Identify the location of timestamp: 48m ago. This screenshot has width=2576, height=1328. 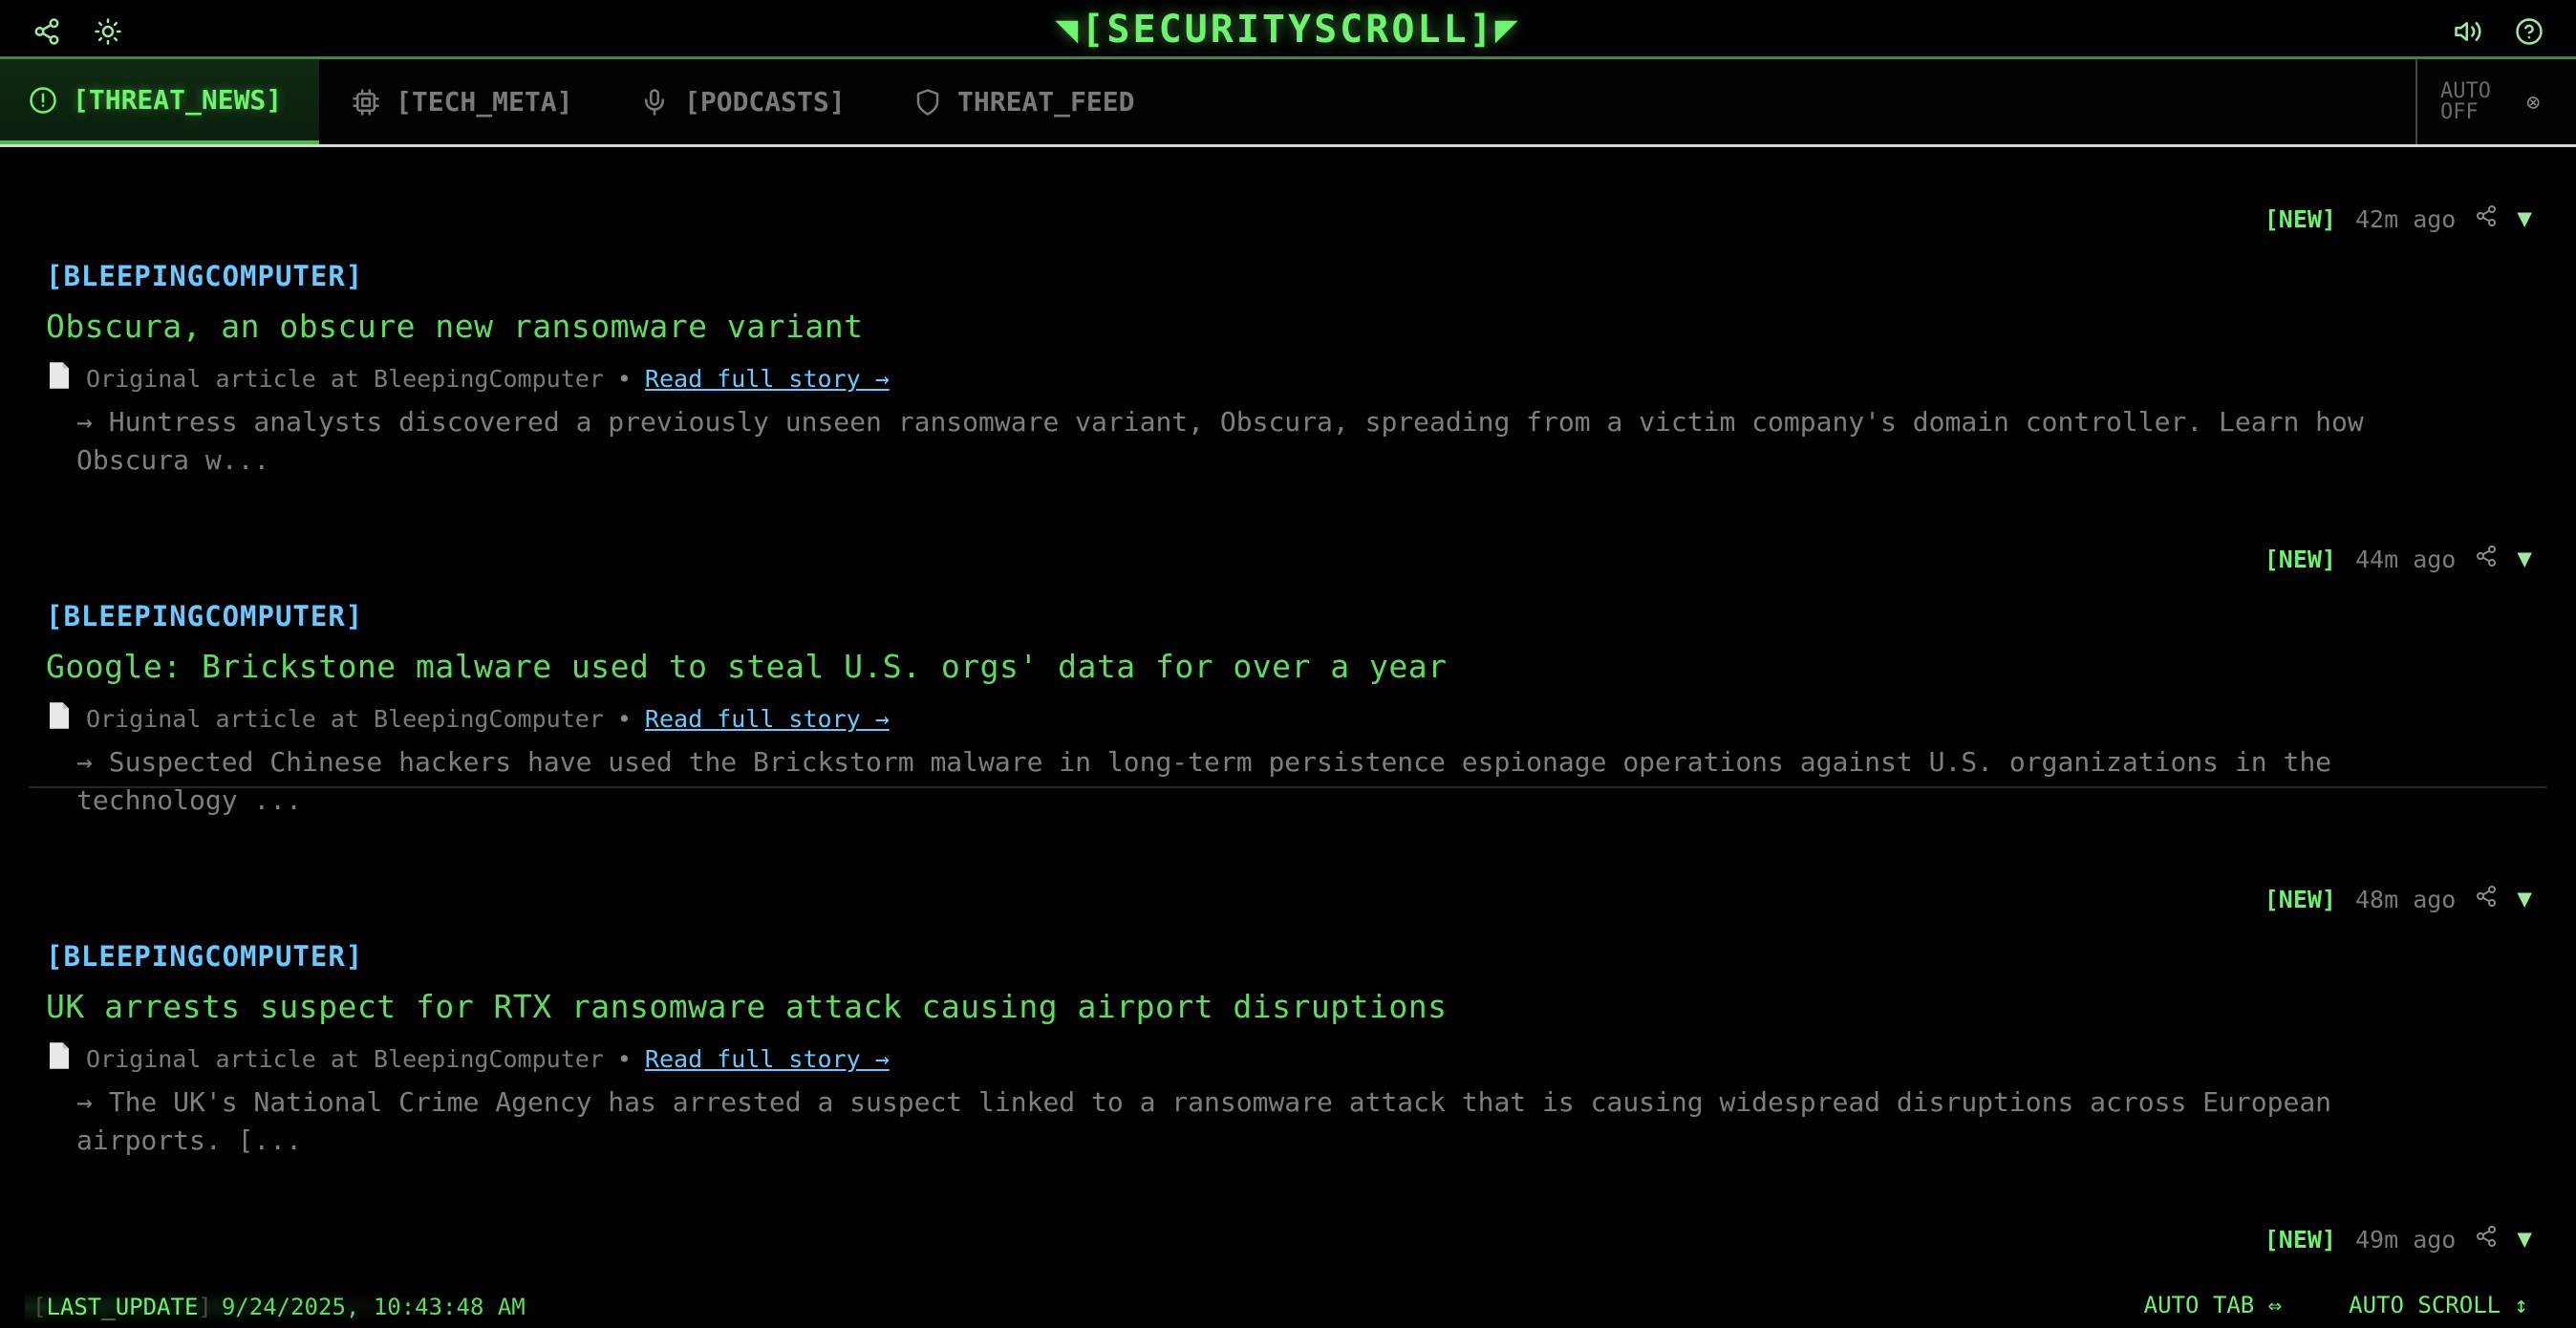
(2405, 899).